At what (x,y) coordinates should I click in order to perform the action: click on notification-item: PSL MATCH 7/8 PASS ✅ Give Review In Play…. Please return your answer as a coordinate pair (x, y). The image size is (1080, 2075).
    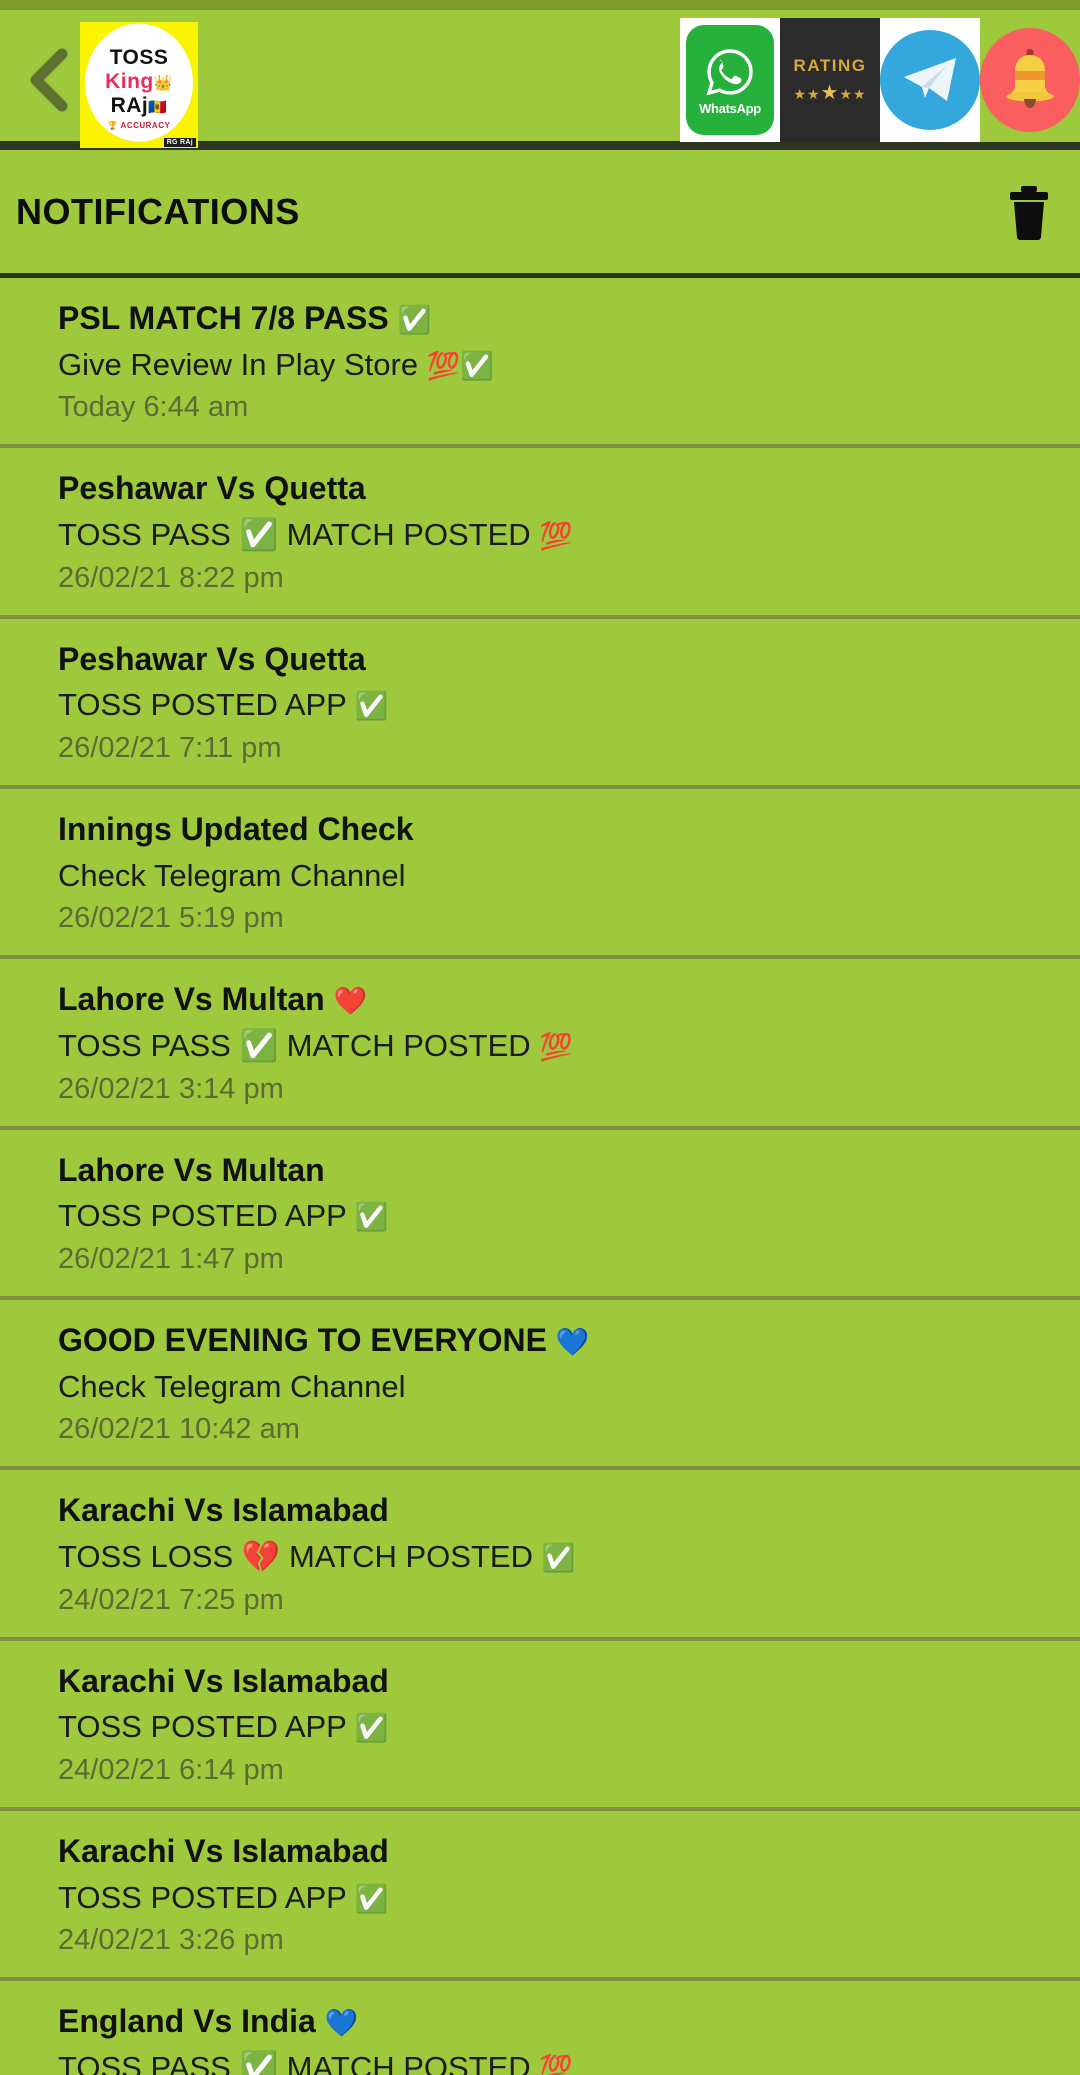
    Looking at the image, I should click on (540, 363).